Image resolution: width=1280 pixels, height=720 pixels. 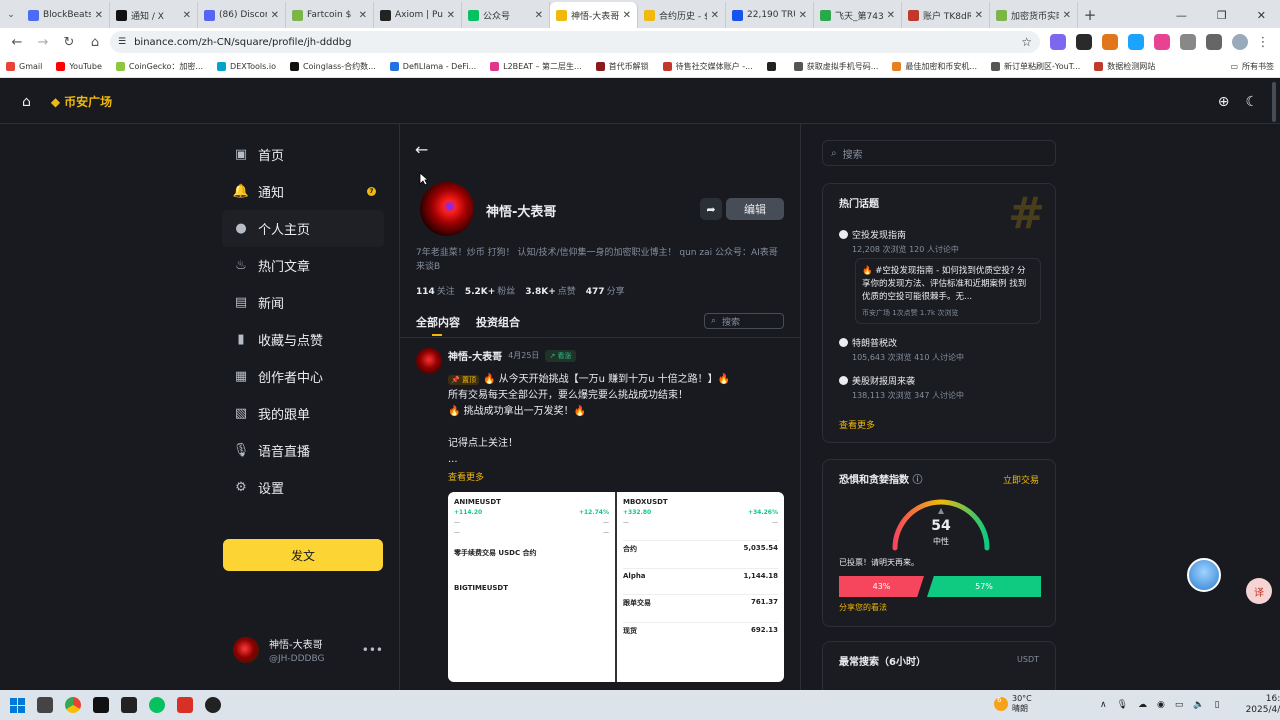 What do you see at coordinates (330, 15) in the screenshot?
I see `browser-tab: Fartcoin $ ✕` at bounding box center [330, 15].